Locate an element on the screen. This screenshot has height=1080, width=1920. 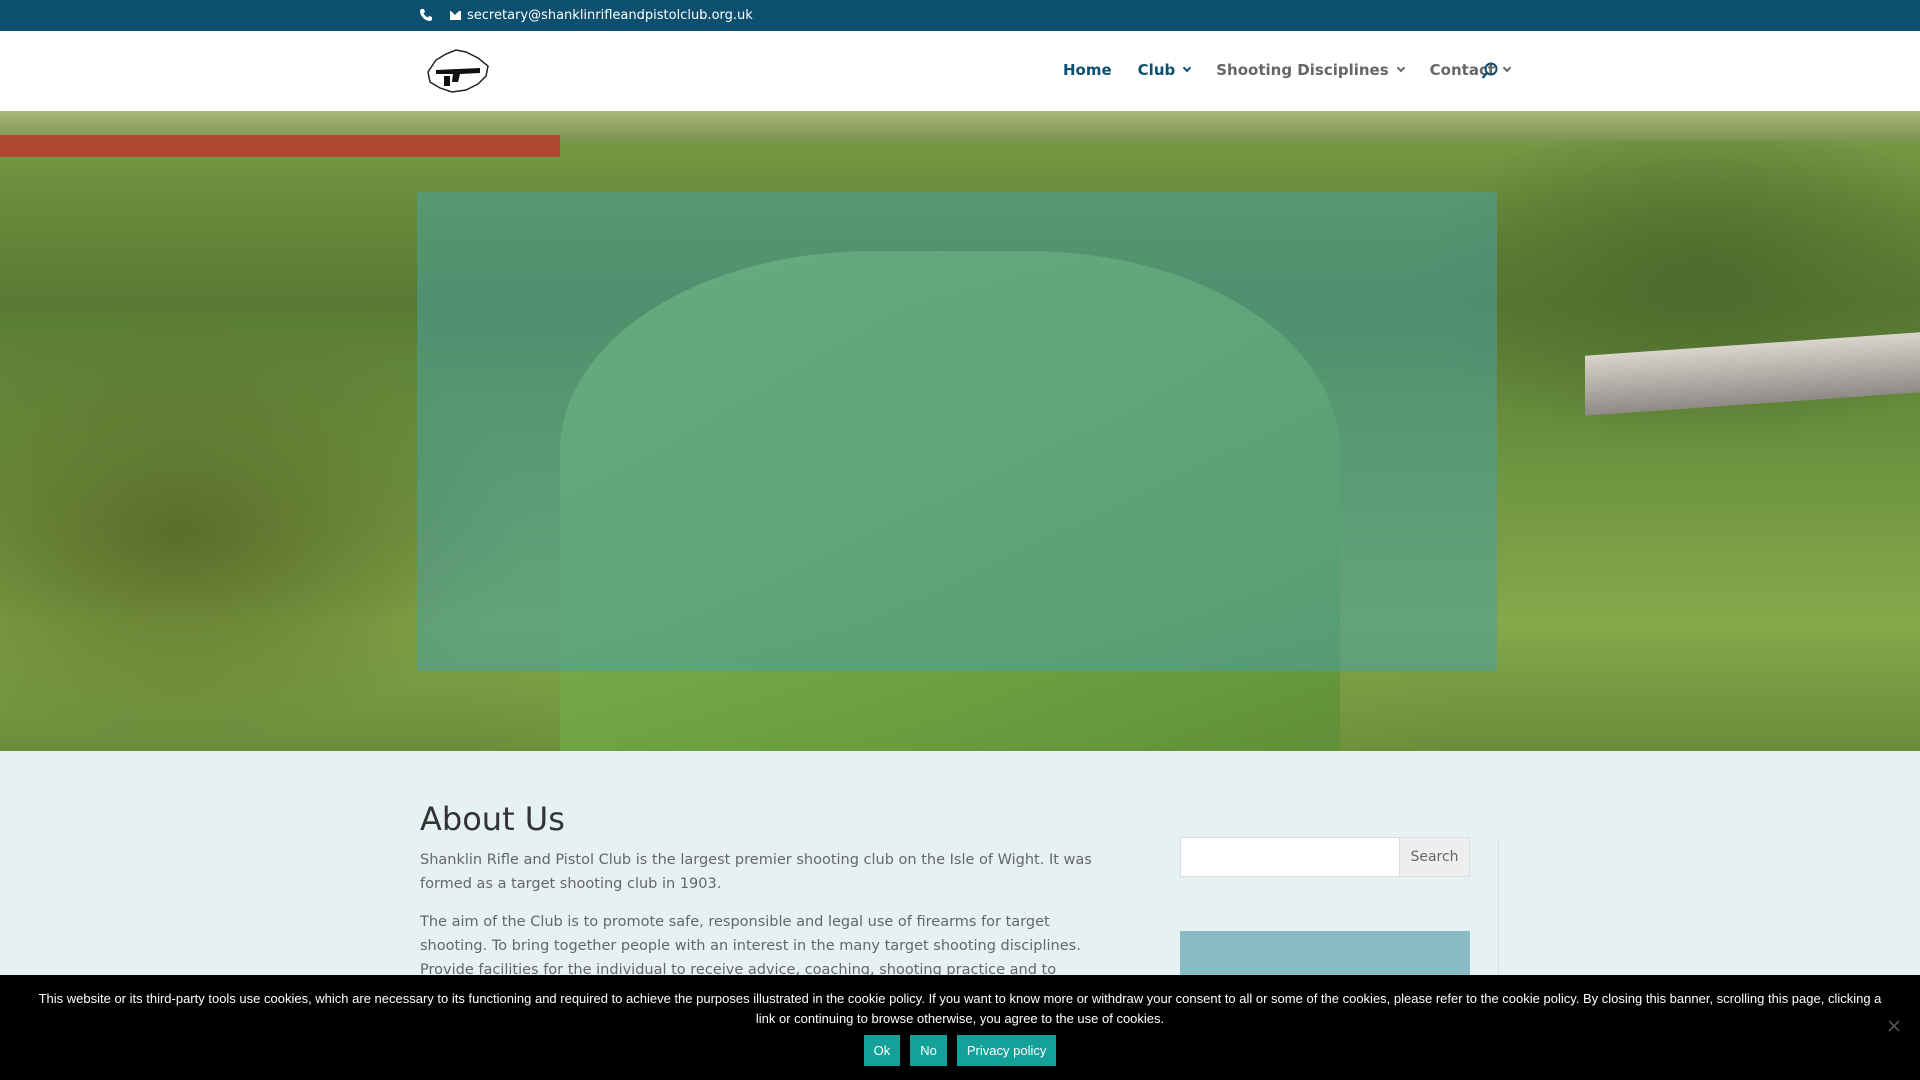
nav-item-home: Home is located at coordinates (1087, 70).